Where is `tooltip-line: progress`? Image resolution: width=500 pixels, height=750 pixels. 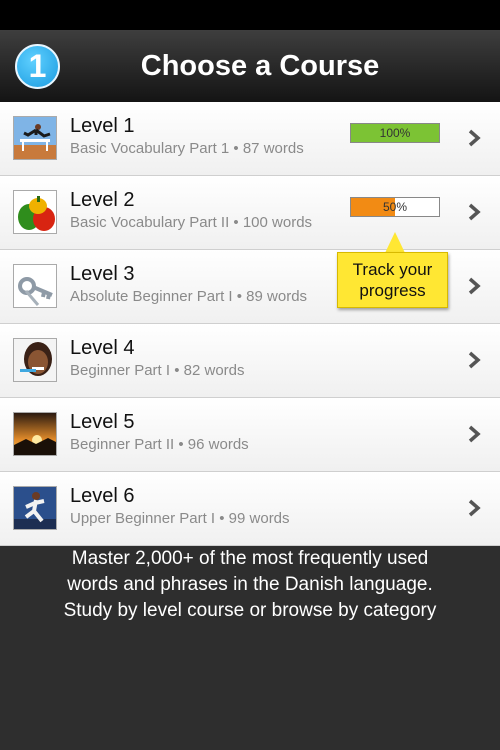 tooltip-line: progress is located at coordinates (392, 290).